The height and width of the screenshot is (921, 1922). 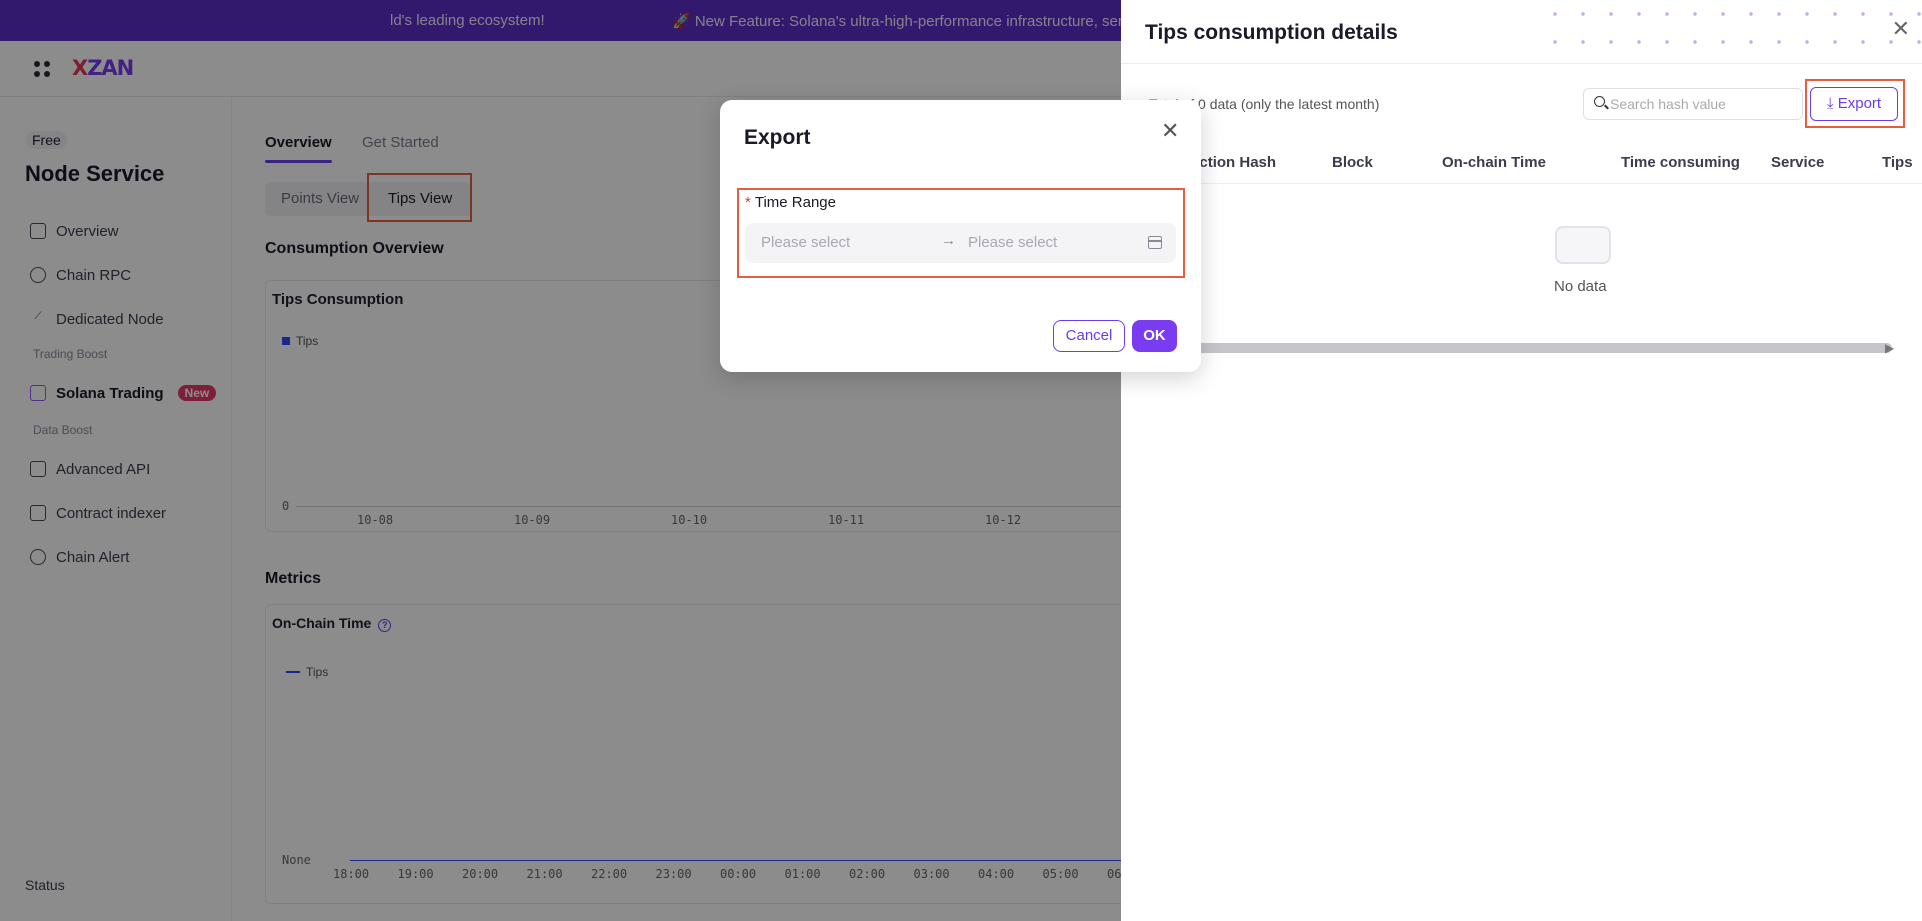 What do you see at coordinates (1897, 162) in the screenshot?
I see `column-header: Tips` at bounding box center [1897, 162].